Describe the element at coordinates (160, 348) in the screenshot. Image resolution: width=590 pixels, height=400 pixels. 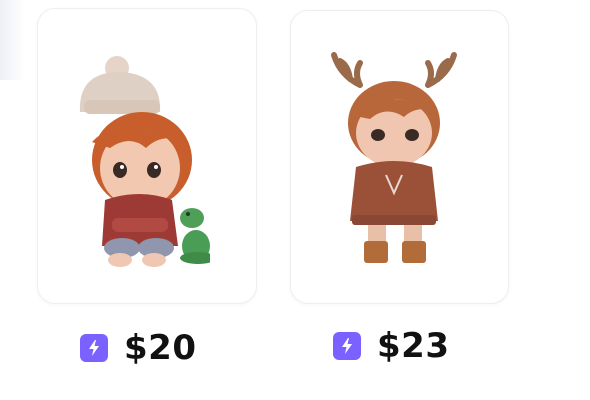
I see `product-price: $20` at that location.